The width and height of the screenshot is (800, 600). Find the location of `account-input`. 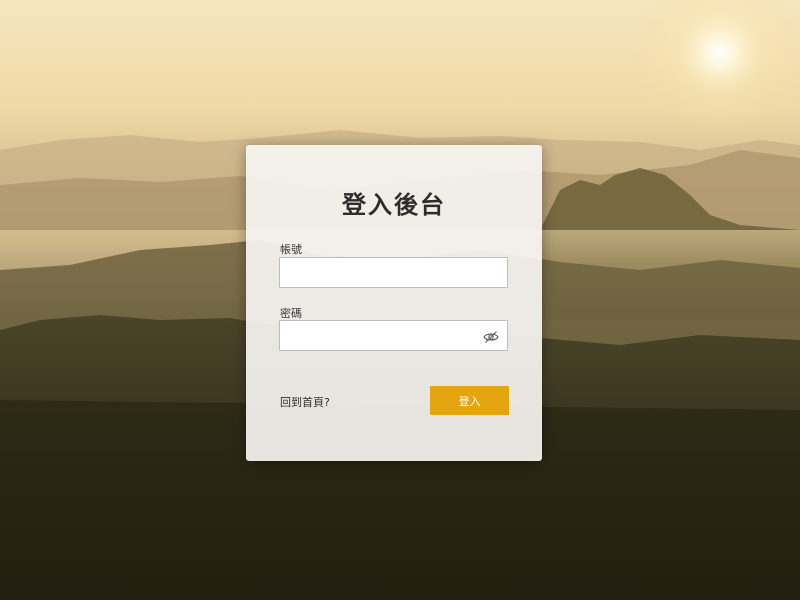

account-input is located at coordinates (393, 272).